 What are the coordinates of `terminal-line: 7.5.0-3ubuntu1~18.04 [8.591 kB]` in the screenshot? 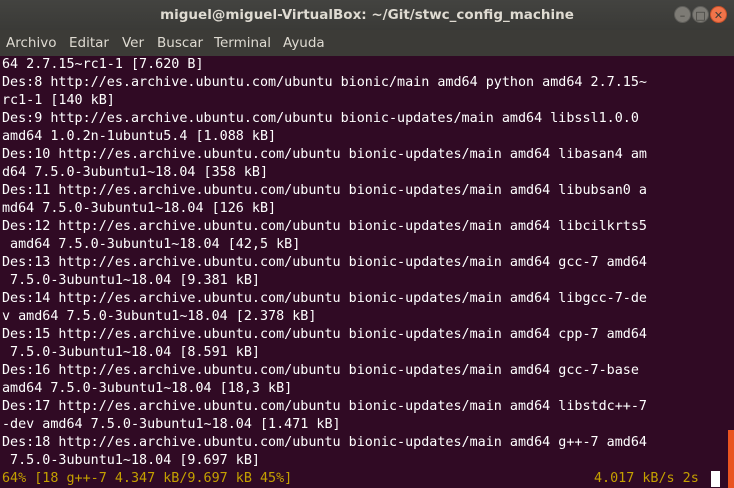 It's located at (131, 352).